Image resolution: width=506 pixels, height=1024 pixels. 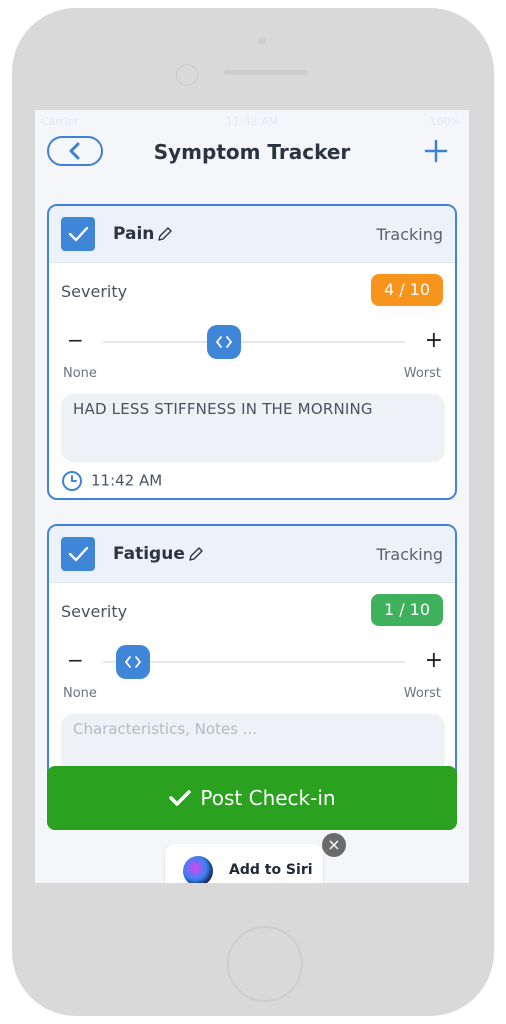 I want to click on symptom-name: Pain, so click(x=143, y=234).